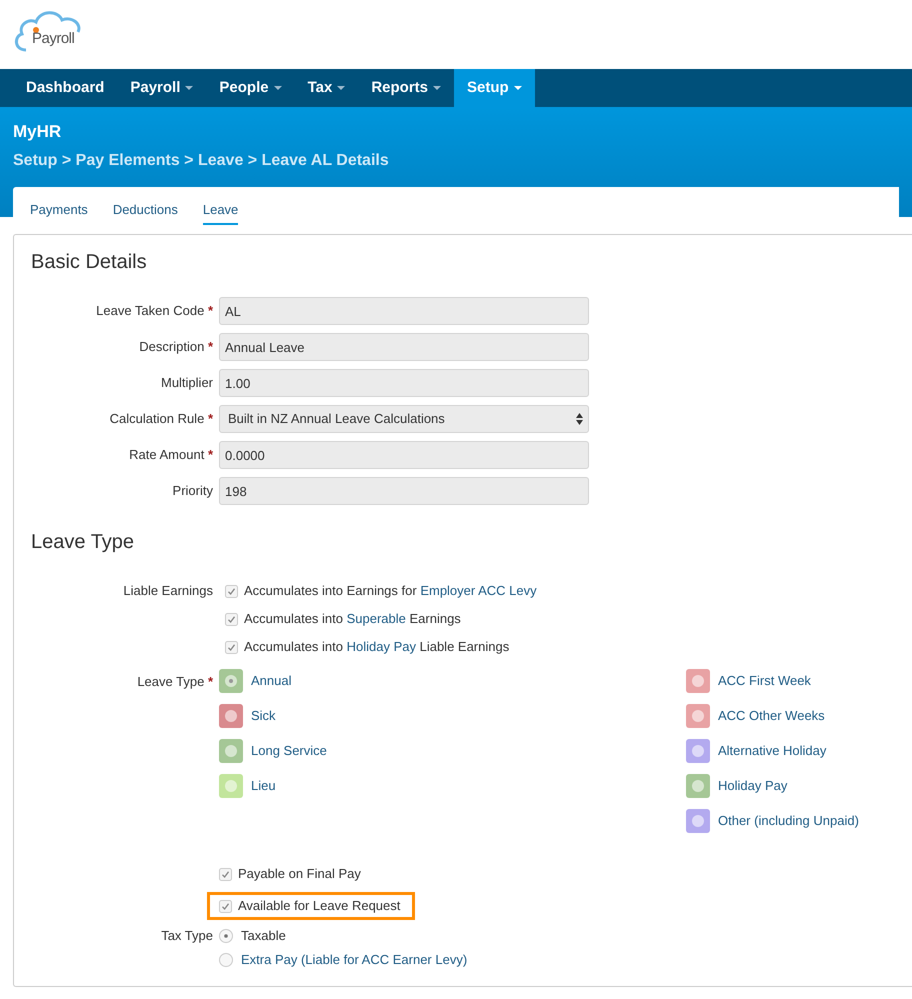 This screenshot has width=912, height=999. What do you see at coordinates (299, 874) in the screenshot?
I see `checkbox-label: Payable on Final Pay` at bounding box center [299, 874].